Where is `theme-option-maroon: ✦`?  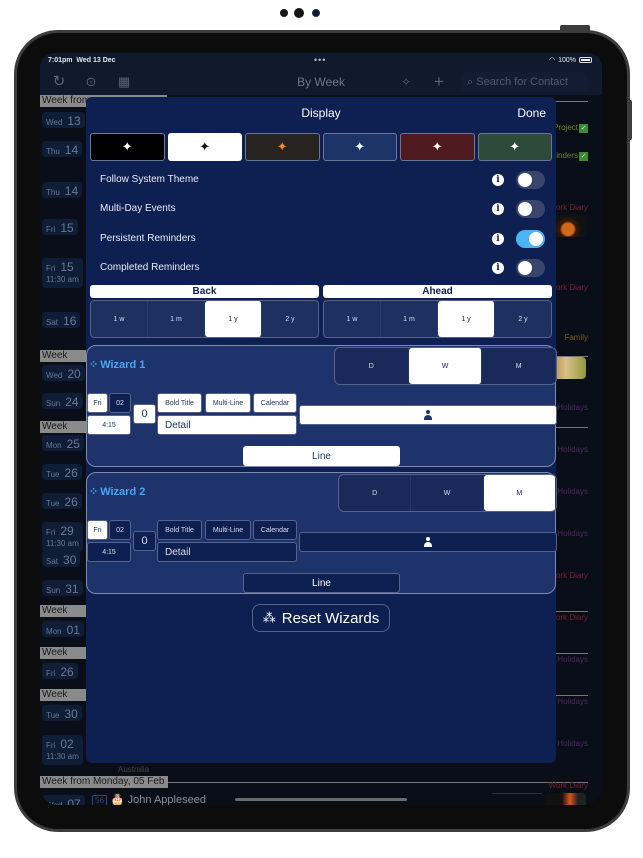 theme-option-maroon: ✦ is located at coordinates (437, 147).